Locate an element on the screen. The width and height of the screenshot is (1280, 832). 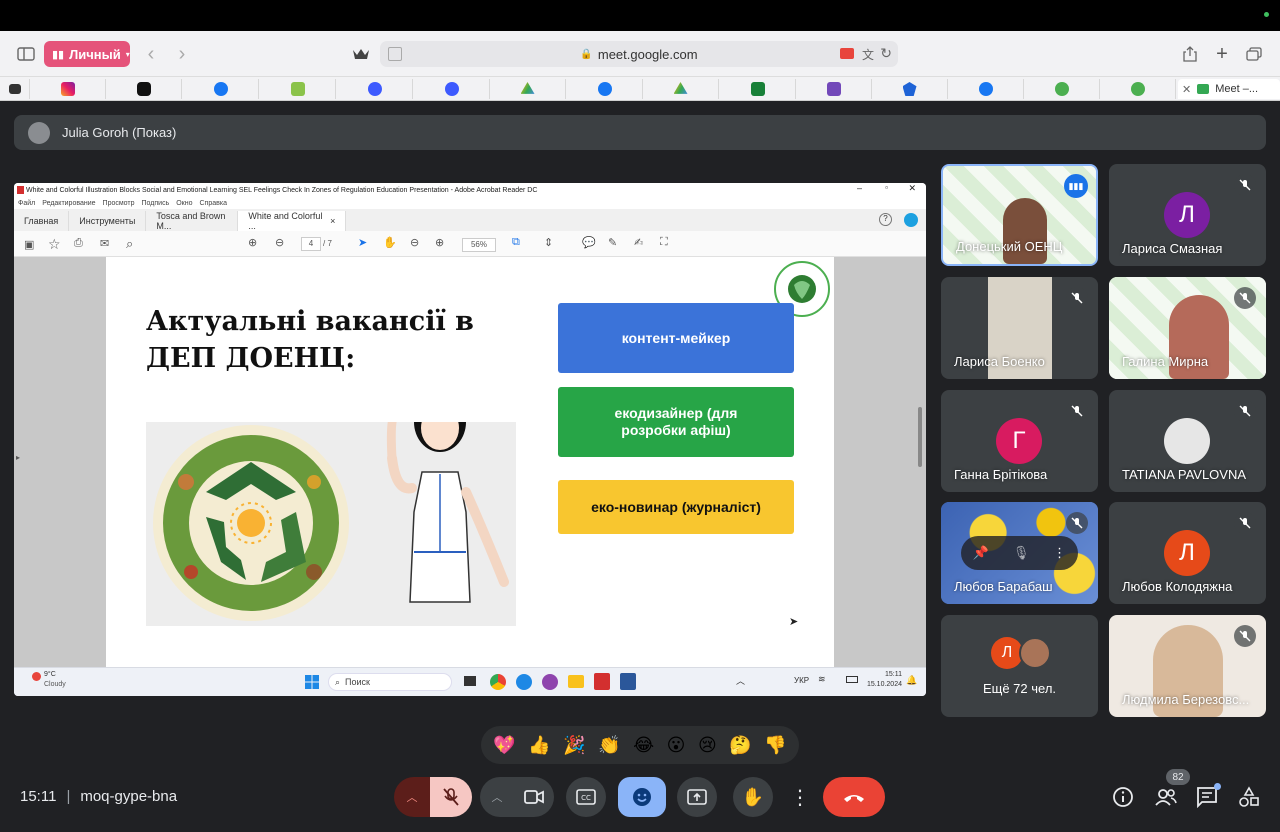
draw-icon: ✍ is located at coordinates (638, 242).